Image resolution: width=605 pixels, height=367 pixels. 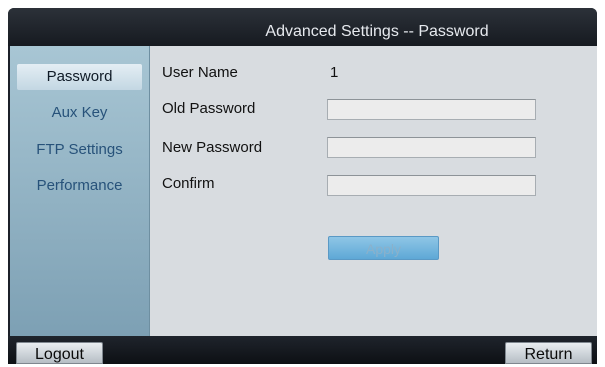 I want to click on confirm-label: Confirm, so click(x=188, y=183).